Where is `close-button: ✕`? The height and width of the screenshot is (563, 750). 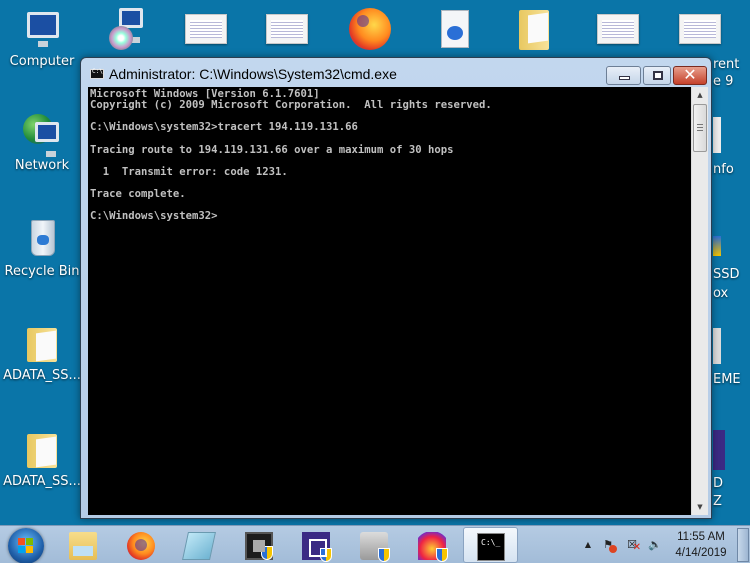
close-button: ✕ is located at coordinates (690, 75).